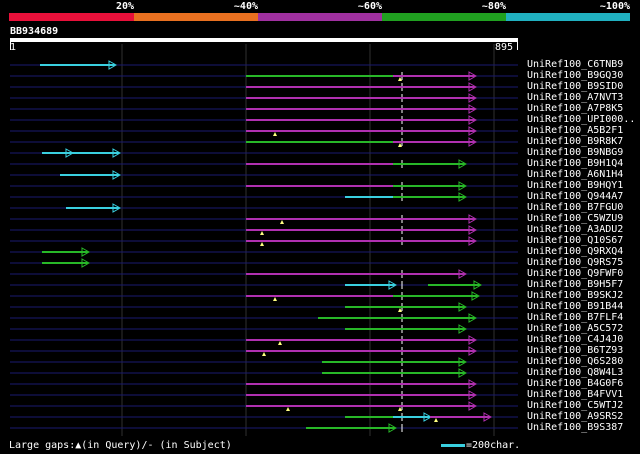  I want to click on hit-label-link: UniRef100_C5WTJ2, so click(575, 405).